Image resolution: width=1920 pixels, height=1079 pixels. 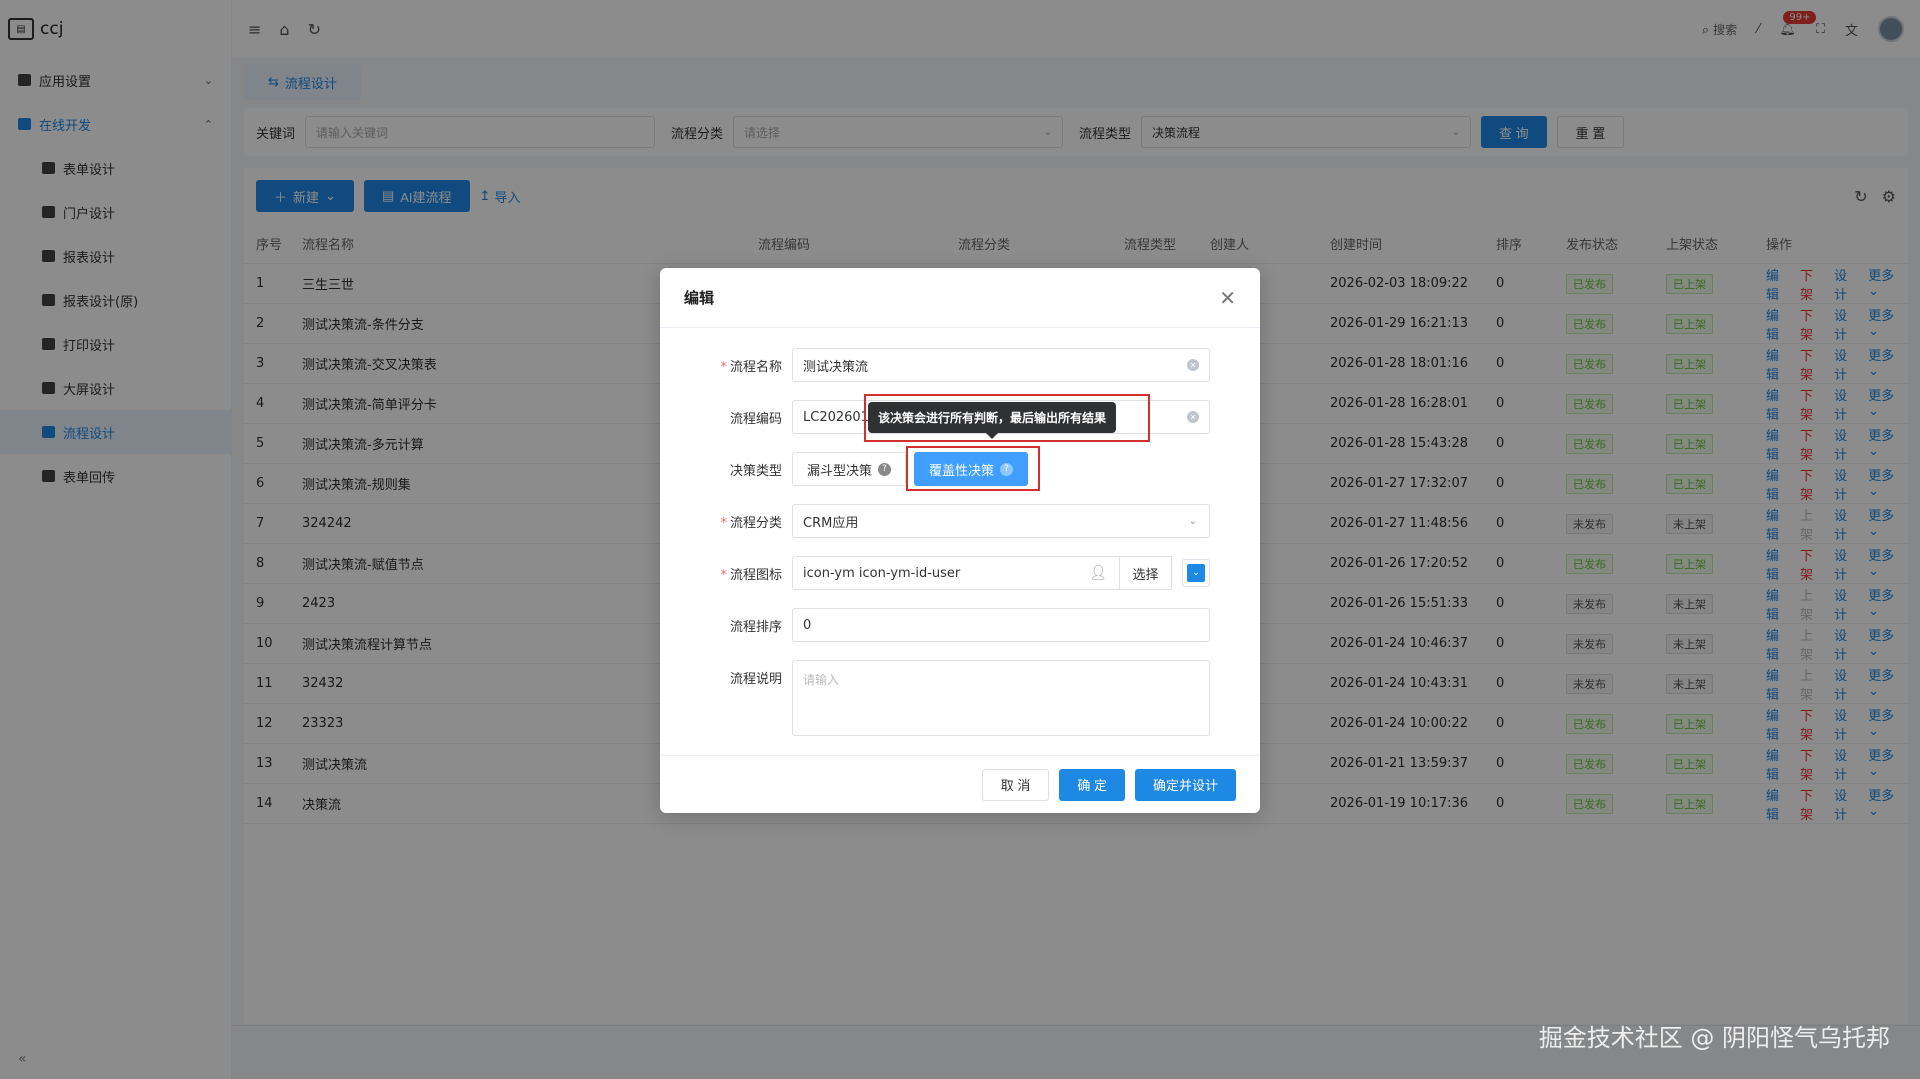 I want to click on watermark: 掘金技术社区 @ 阴阳怪气乌托邦, so click(x=1714, y=1038).